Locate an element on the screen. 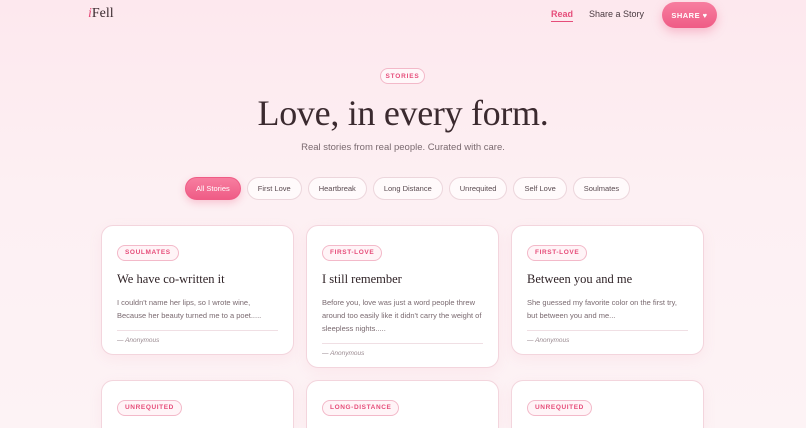 This screenshot has height=428, width=806. filter-chip-long-distance: Long Distance is located at coordinates (407, 188).